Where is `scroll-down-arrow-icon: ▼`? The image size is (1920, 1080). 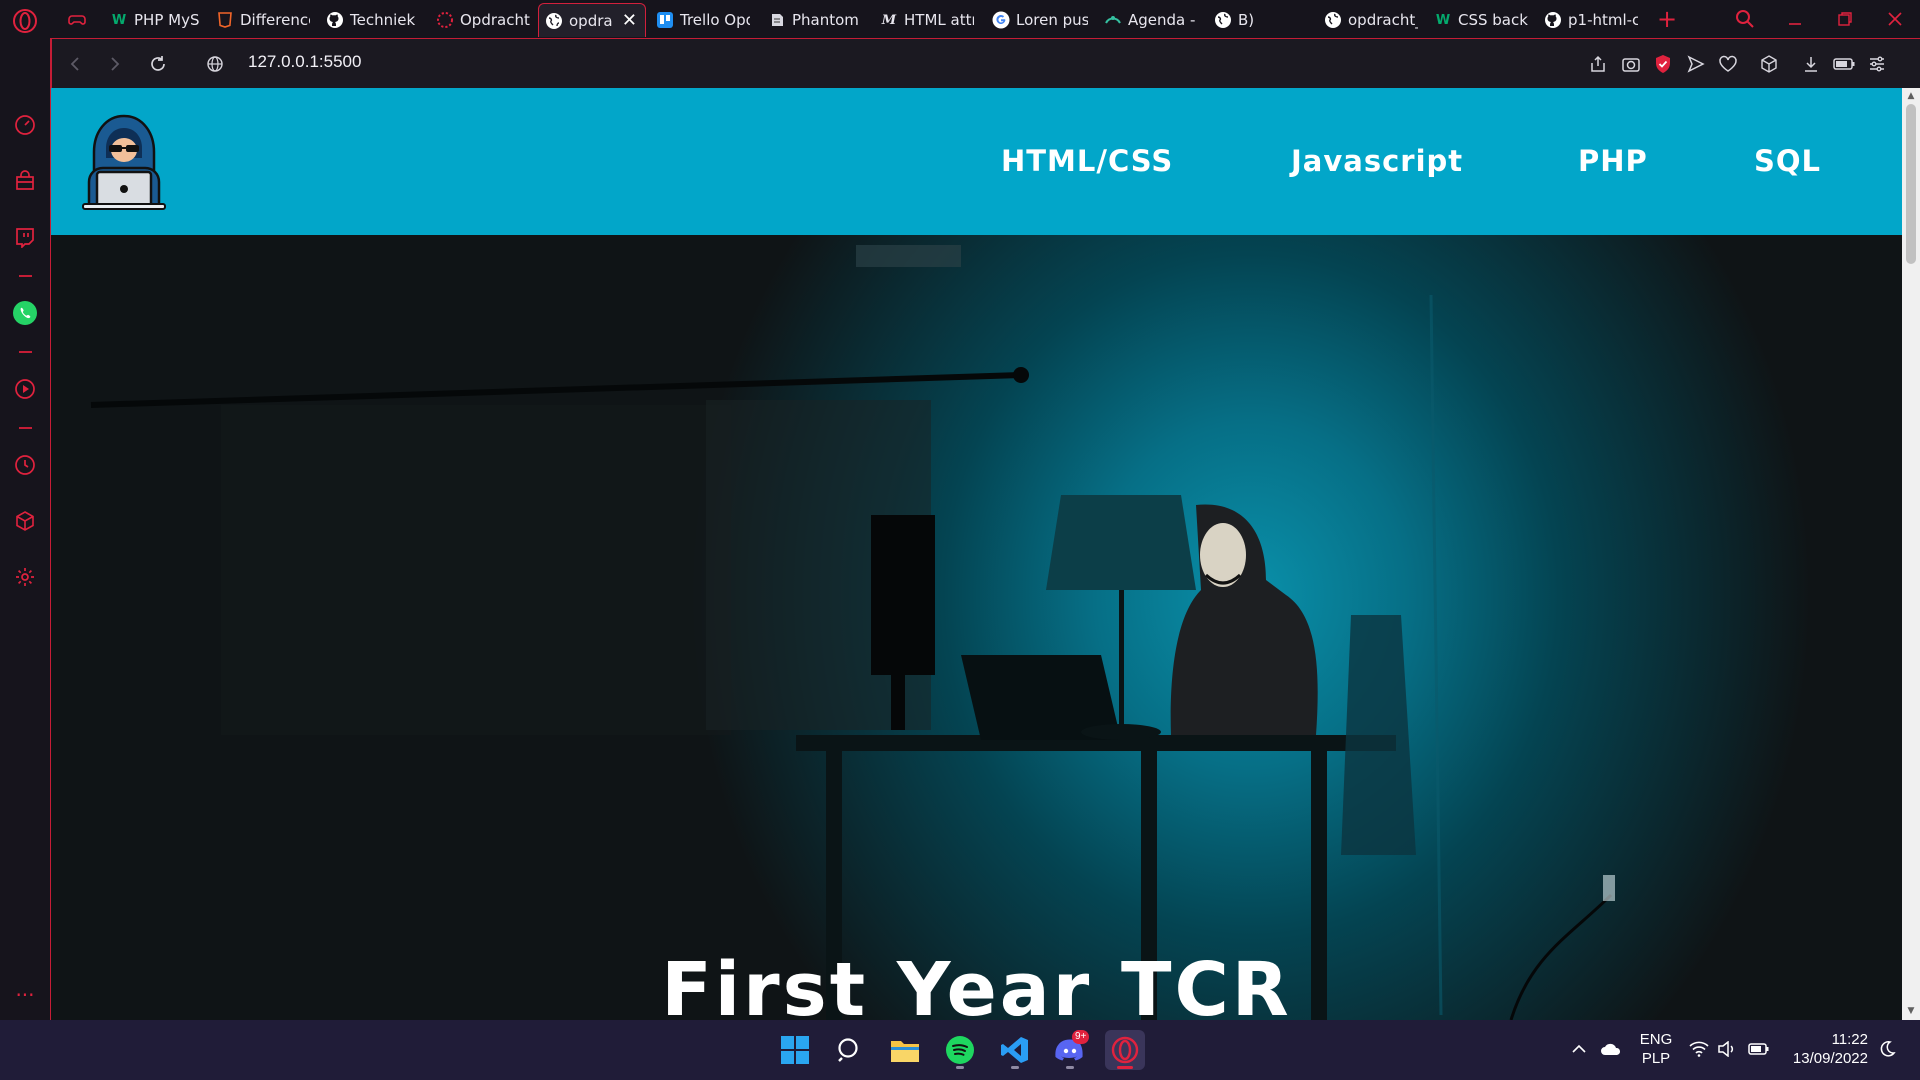
scroll-down-arrow-icon: ▼ is located at coordinates (1911, 1011).